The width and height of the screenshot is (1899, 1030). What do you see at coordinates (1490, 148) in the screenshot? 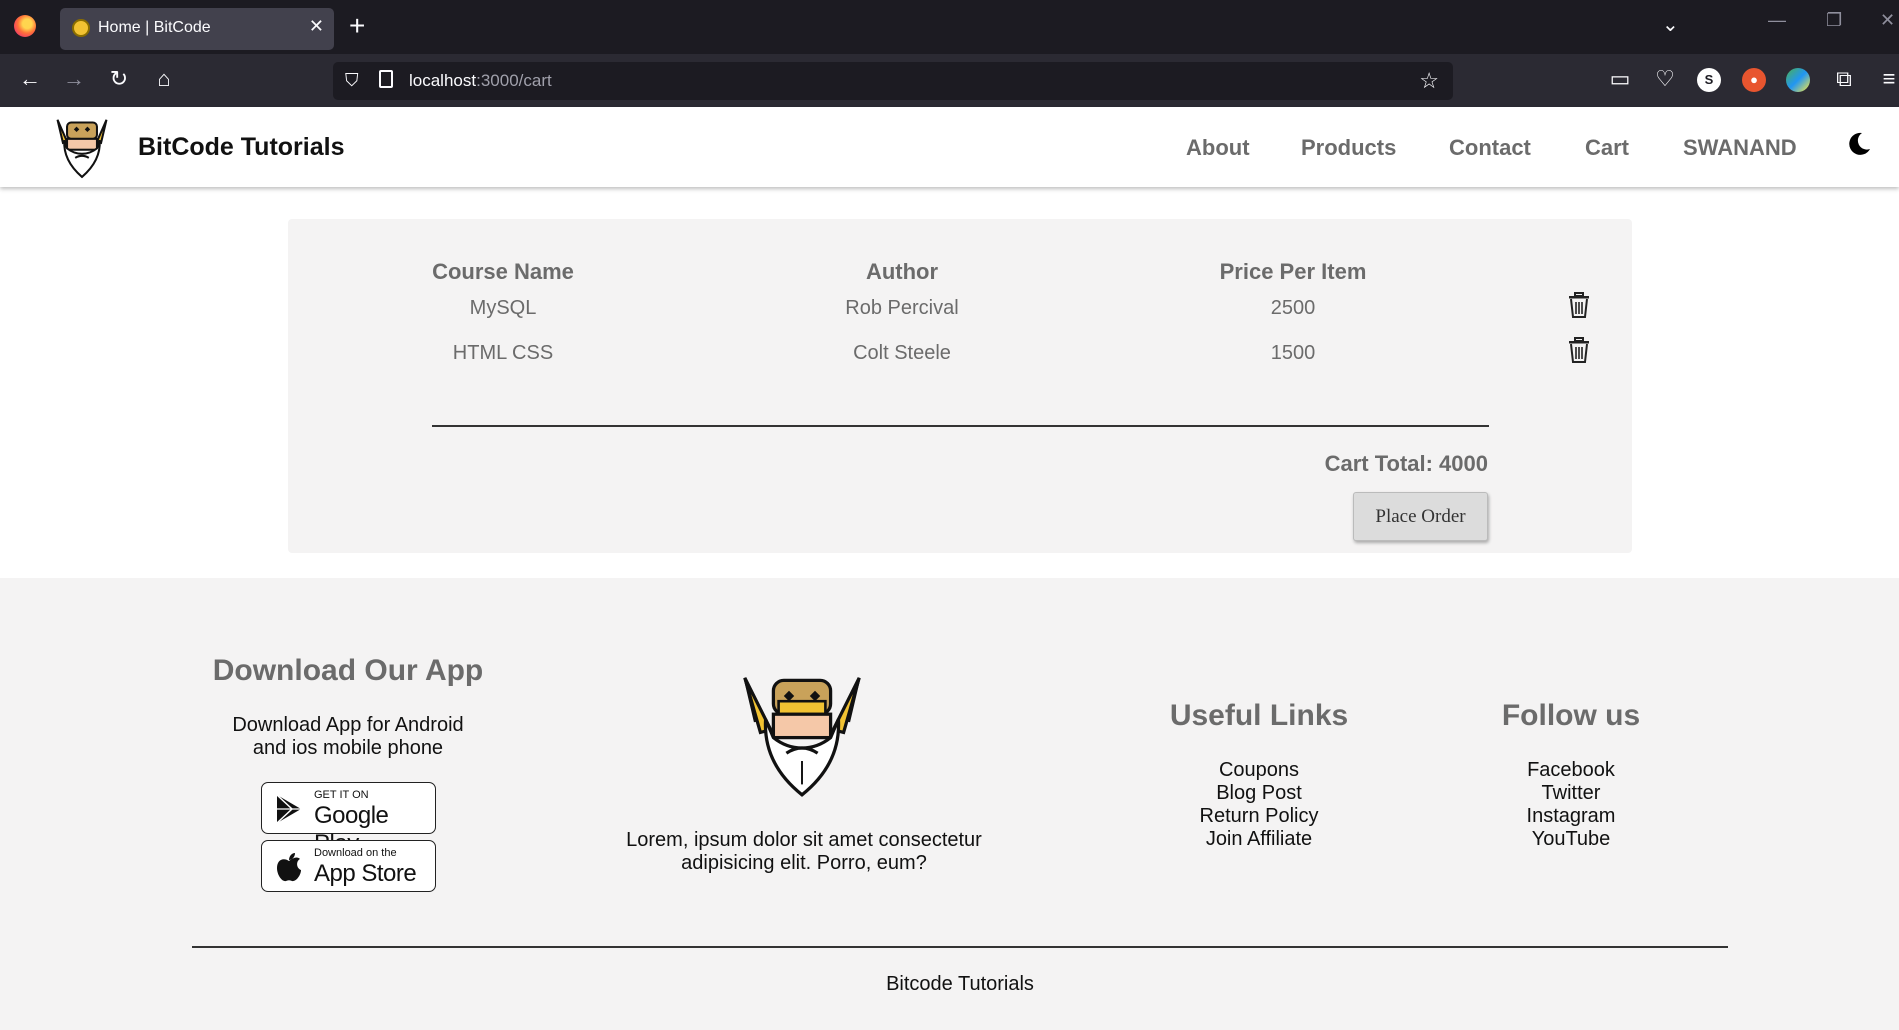
I see `nav-contact: Contact` at bounding box center [1490, 148].